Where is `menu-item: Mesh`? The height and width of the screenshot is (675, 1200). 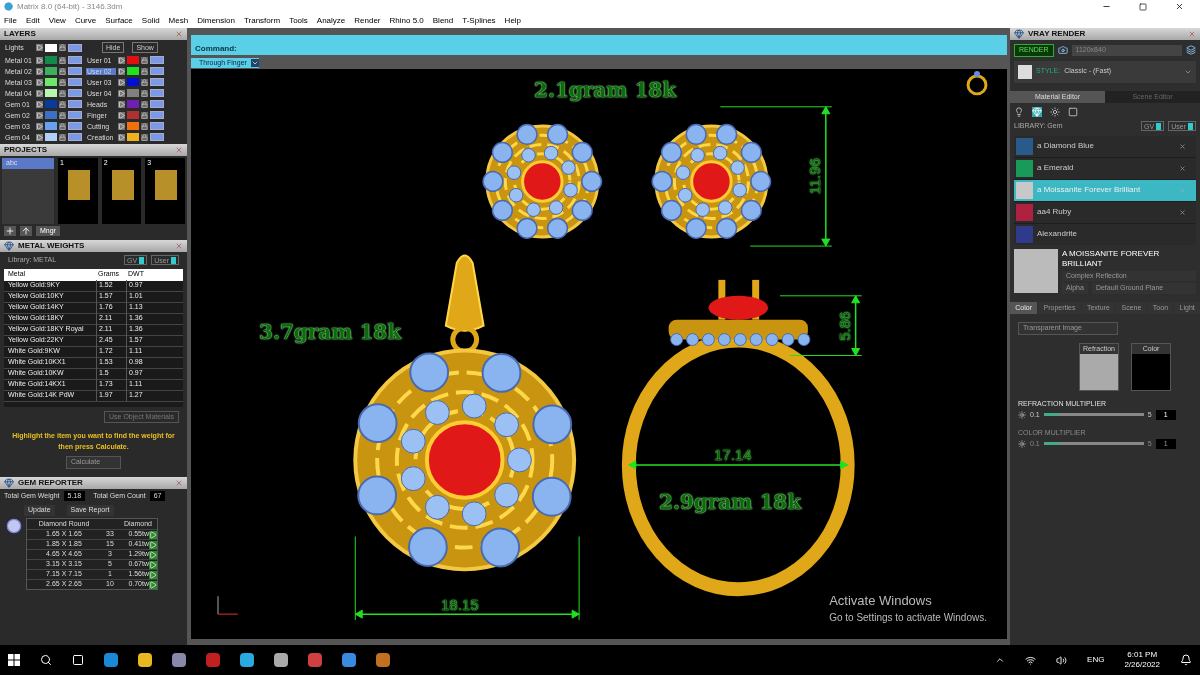 menu-item: Mesh is located at coordinates (178, 20).